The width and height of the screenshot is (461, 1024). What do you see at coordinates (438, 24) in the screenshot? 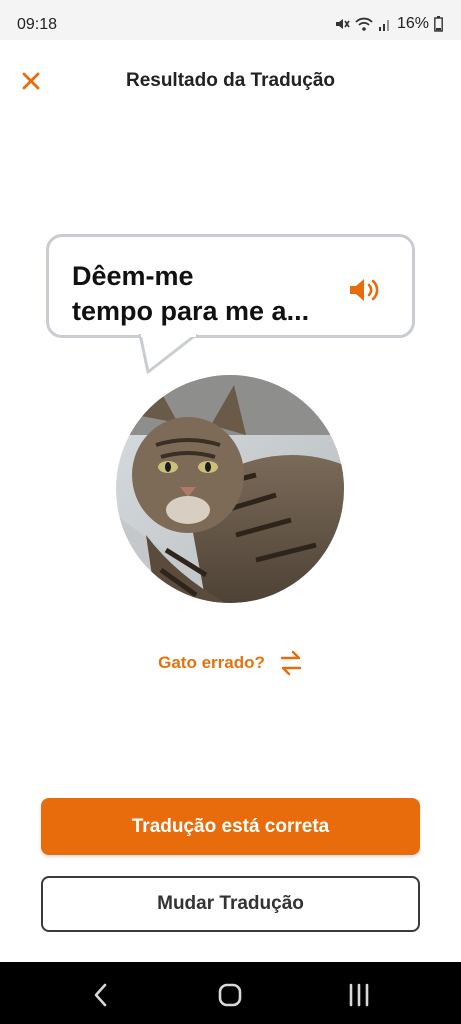
I see `battery-icon` at bounding box center [438, 24].